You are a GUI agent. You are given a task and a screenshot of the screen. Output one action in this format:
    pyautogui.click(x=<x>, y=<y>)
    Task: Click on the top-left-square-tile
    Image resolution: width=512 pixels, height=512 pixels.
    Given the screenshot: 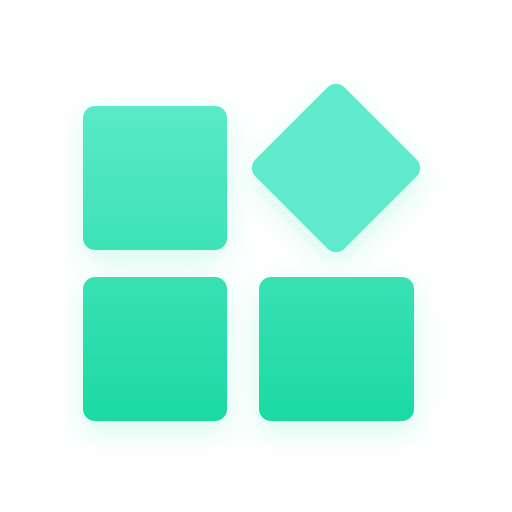 What is the action you would take?
    pyautogui.click(x=155, y=178)
    